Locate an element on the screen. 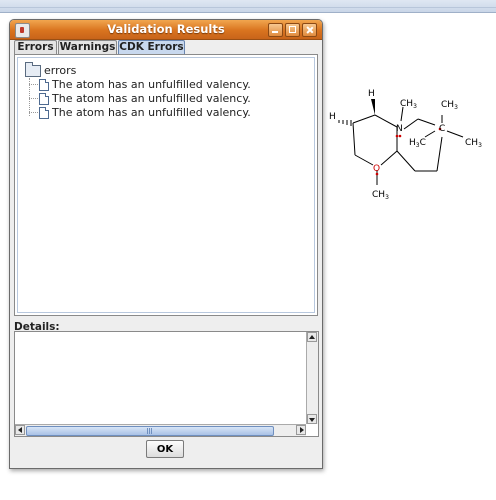 The width and height of the screenshot is (496, 500). arrow-up-icon is located at coordinates (312, 337).